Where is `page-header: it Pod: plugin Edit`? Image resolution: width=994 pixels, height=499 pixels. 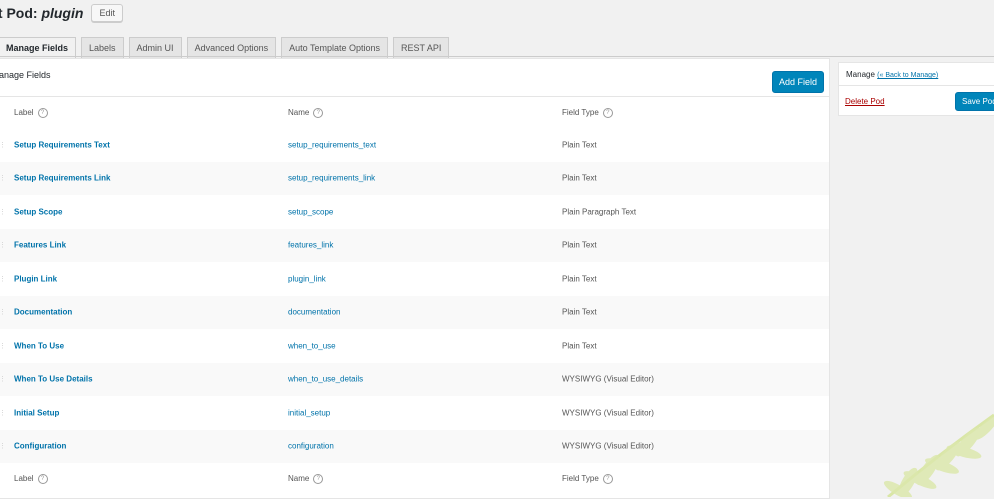
page-header: it Pod: plugin Edit is located at coordinates (61, 13).